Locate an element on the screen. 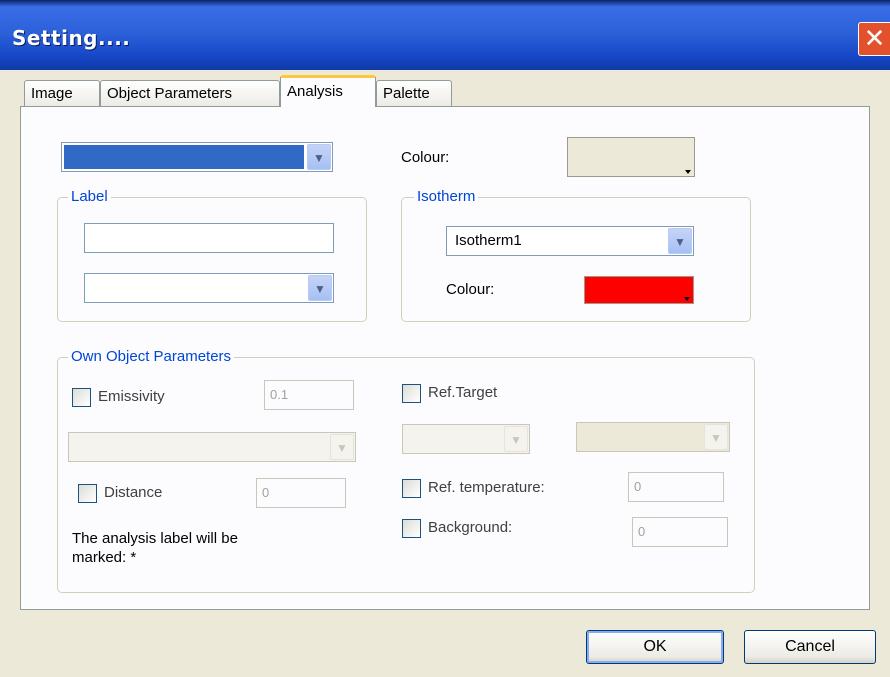 The image size is (890, 677). isotherm-select: Isotherm1 ▼ is located at coordinates (570, 241).